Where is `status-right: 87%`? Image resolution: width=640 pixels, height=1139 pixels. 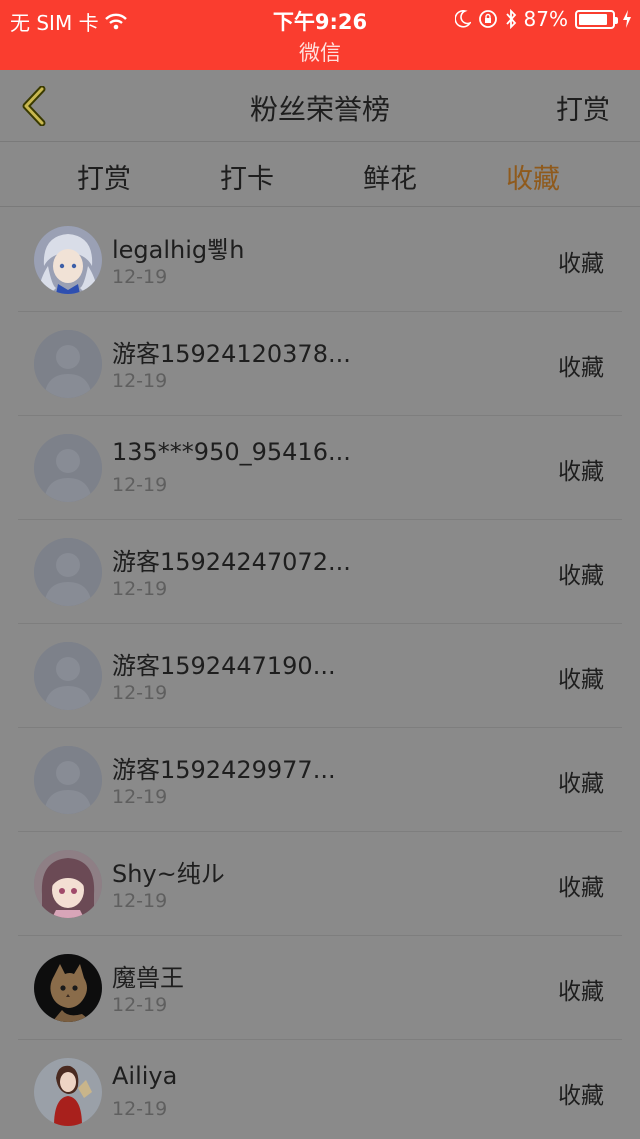 status-right: 87% is located at coordinates (543, 19).